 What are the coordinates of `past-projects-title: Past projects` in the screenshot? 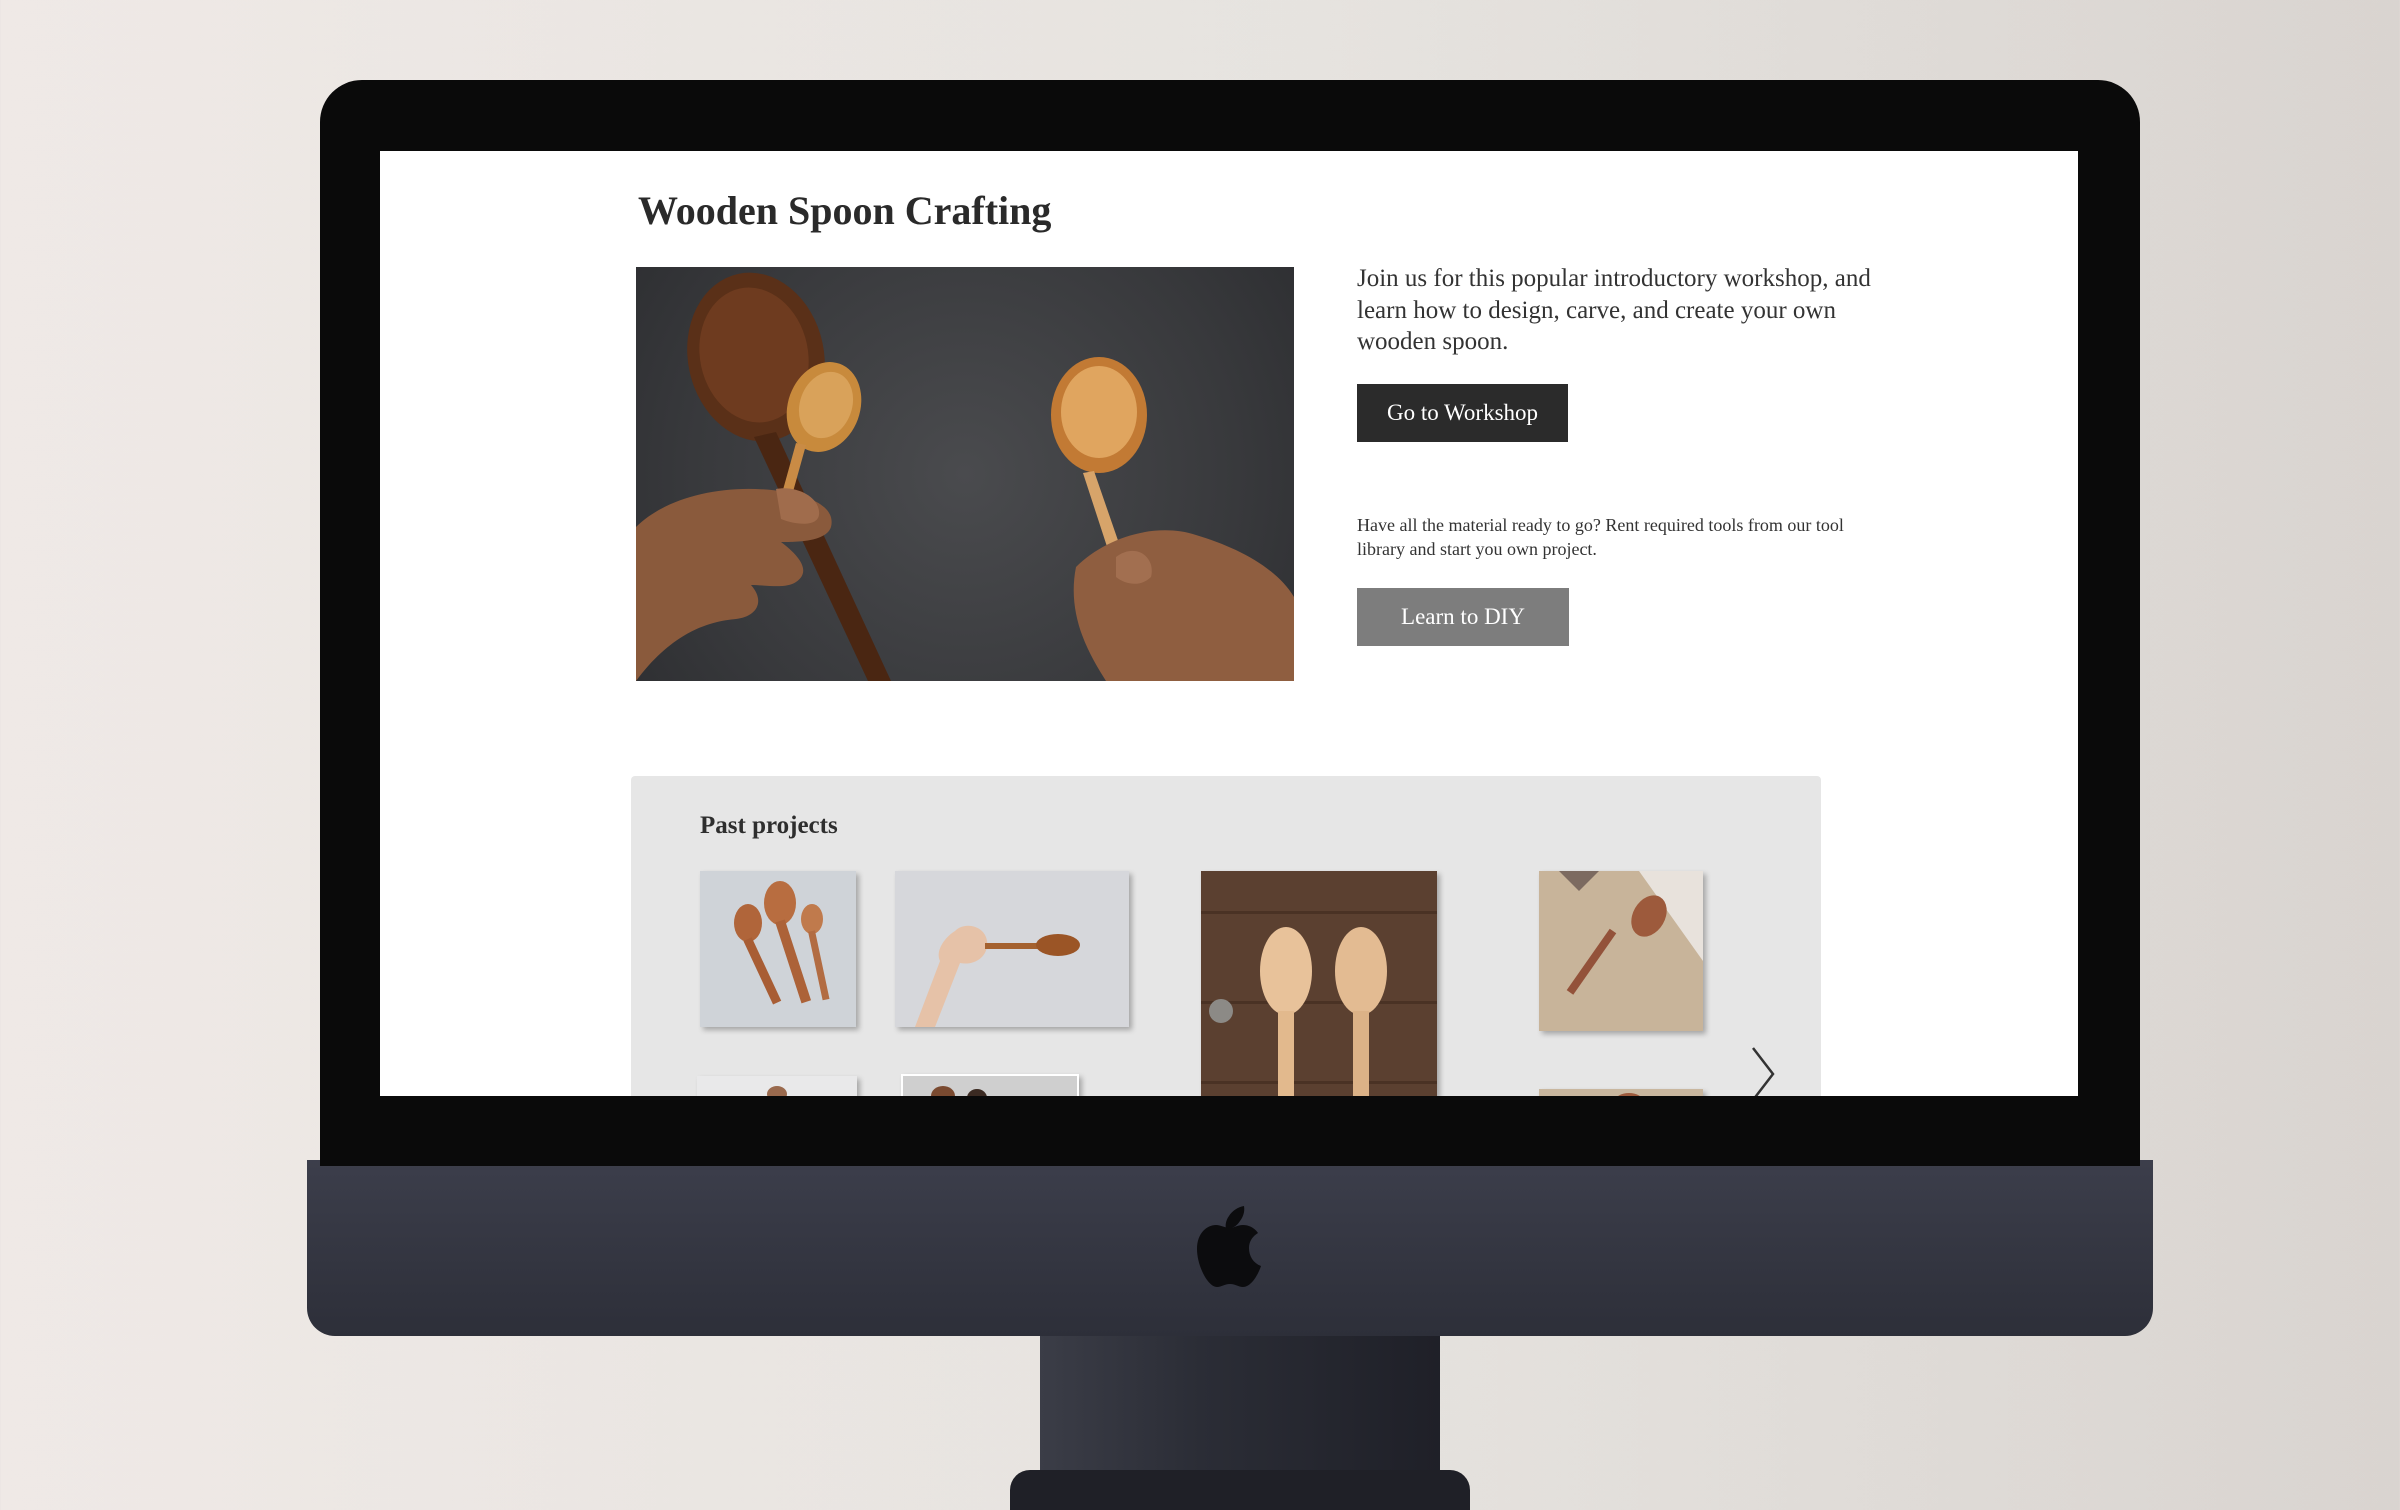 It's located at (769, 825).